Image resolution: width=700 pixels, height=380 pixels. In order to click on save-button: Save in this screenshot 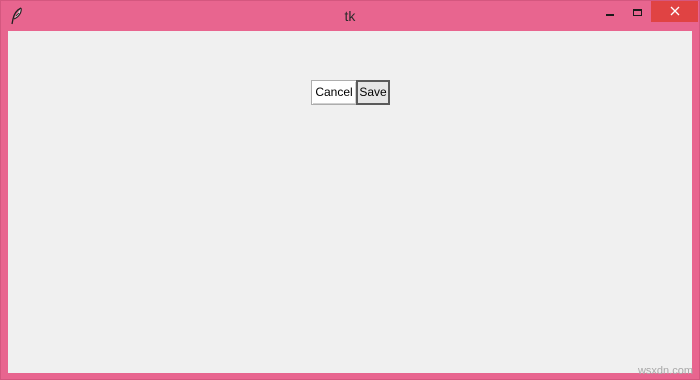, I will do `click(373, 92)`.